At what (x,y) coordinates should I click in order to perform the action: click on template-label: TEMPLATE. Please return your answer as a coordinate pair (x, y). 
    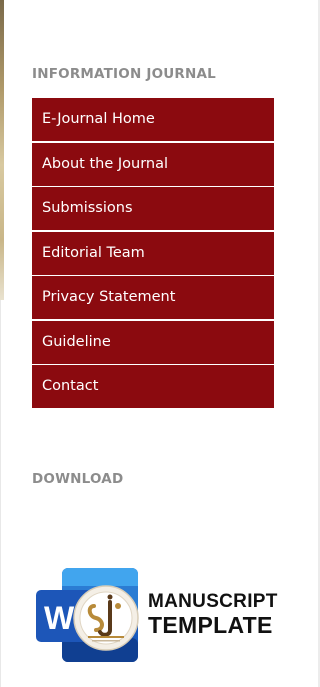
    Looking at the image, I should click on (210, 625).